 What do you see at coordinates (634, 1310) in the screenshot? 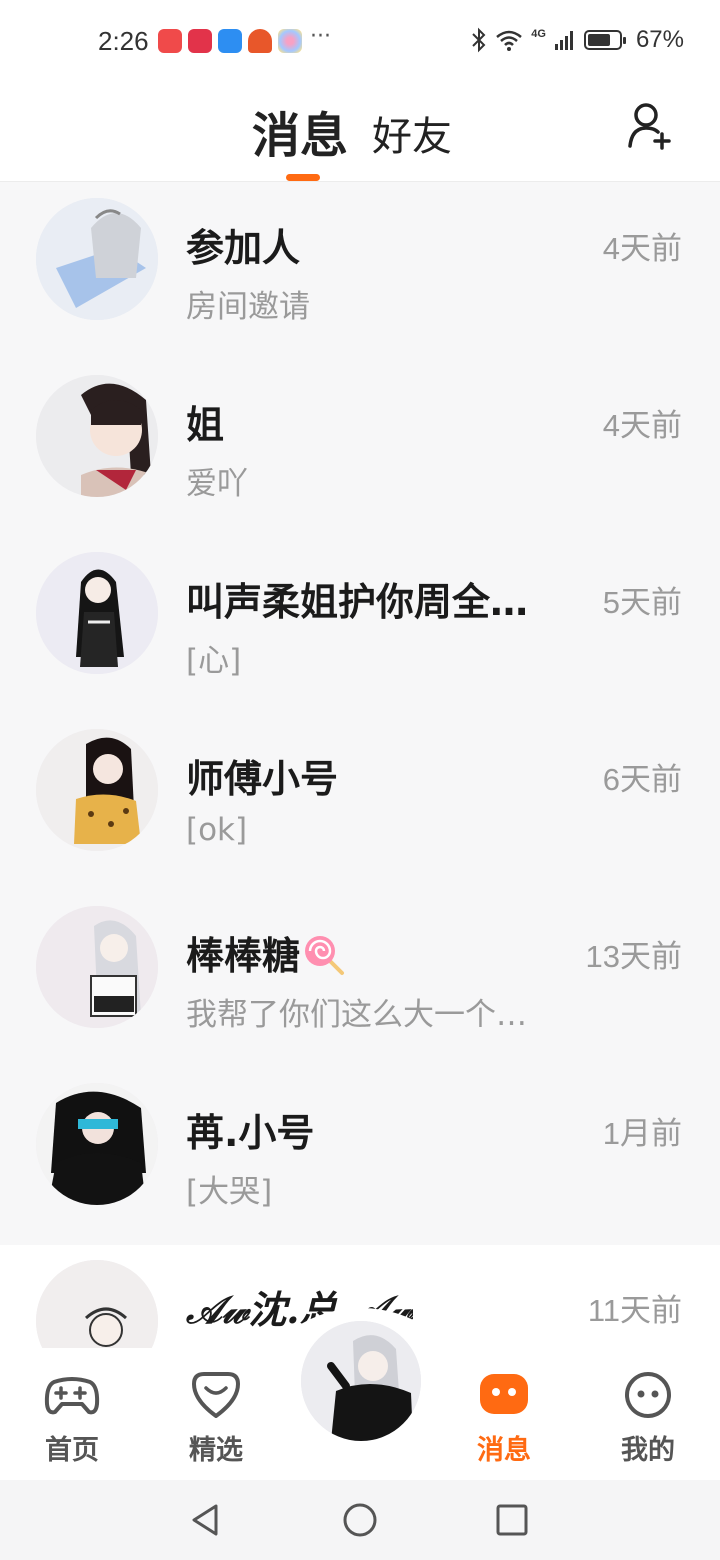
I see `conversation-time: 11天前` at bounding box center [634, 1310].